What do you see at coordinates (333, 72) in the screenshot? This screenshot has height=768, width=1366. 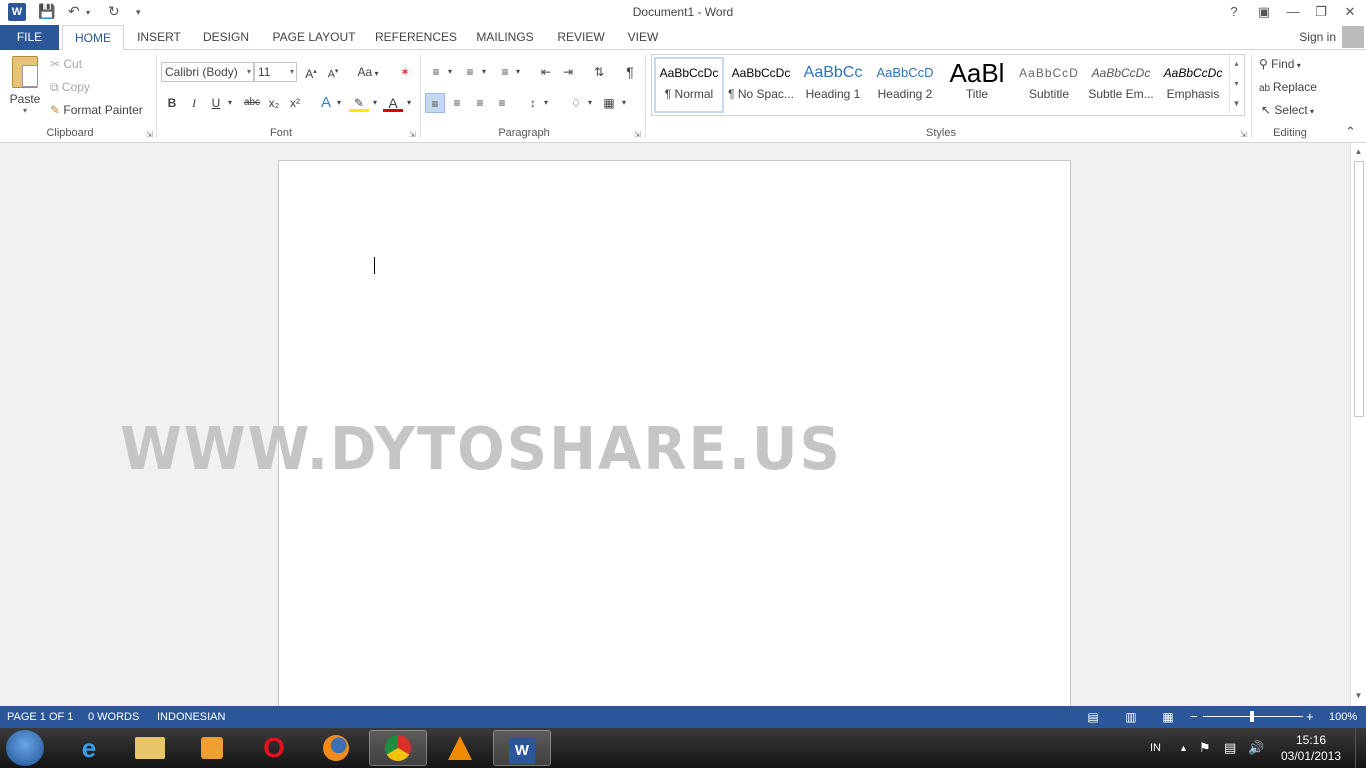 I see `shrink-font-icon: A▾` at bounding box center [333, 72].